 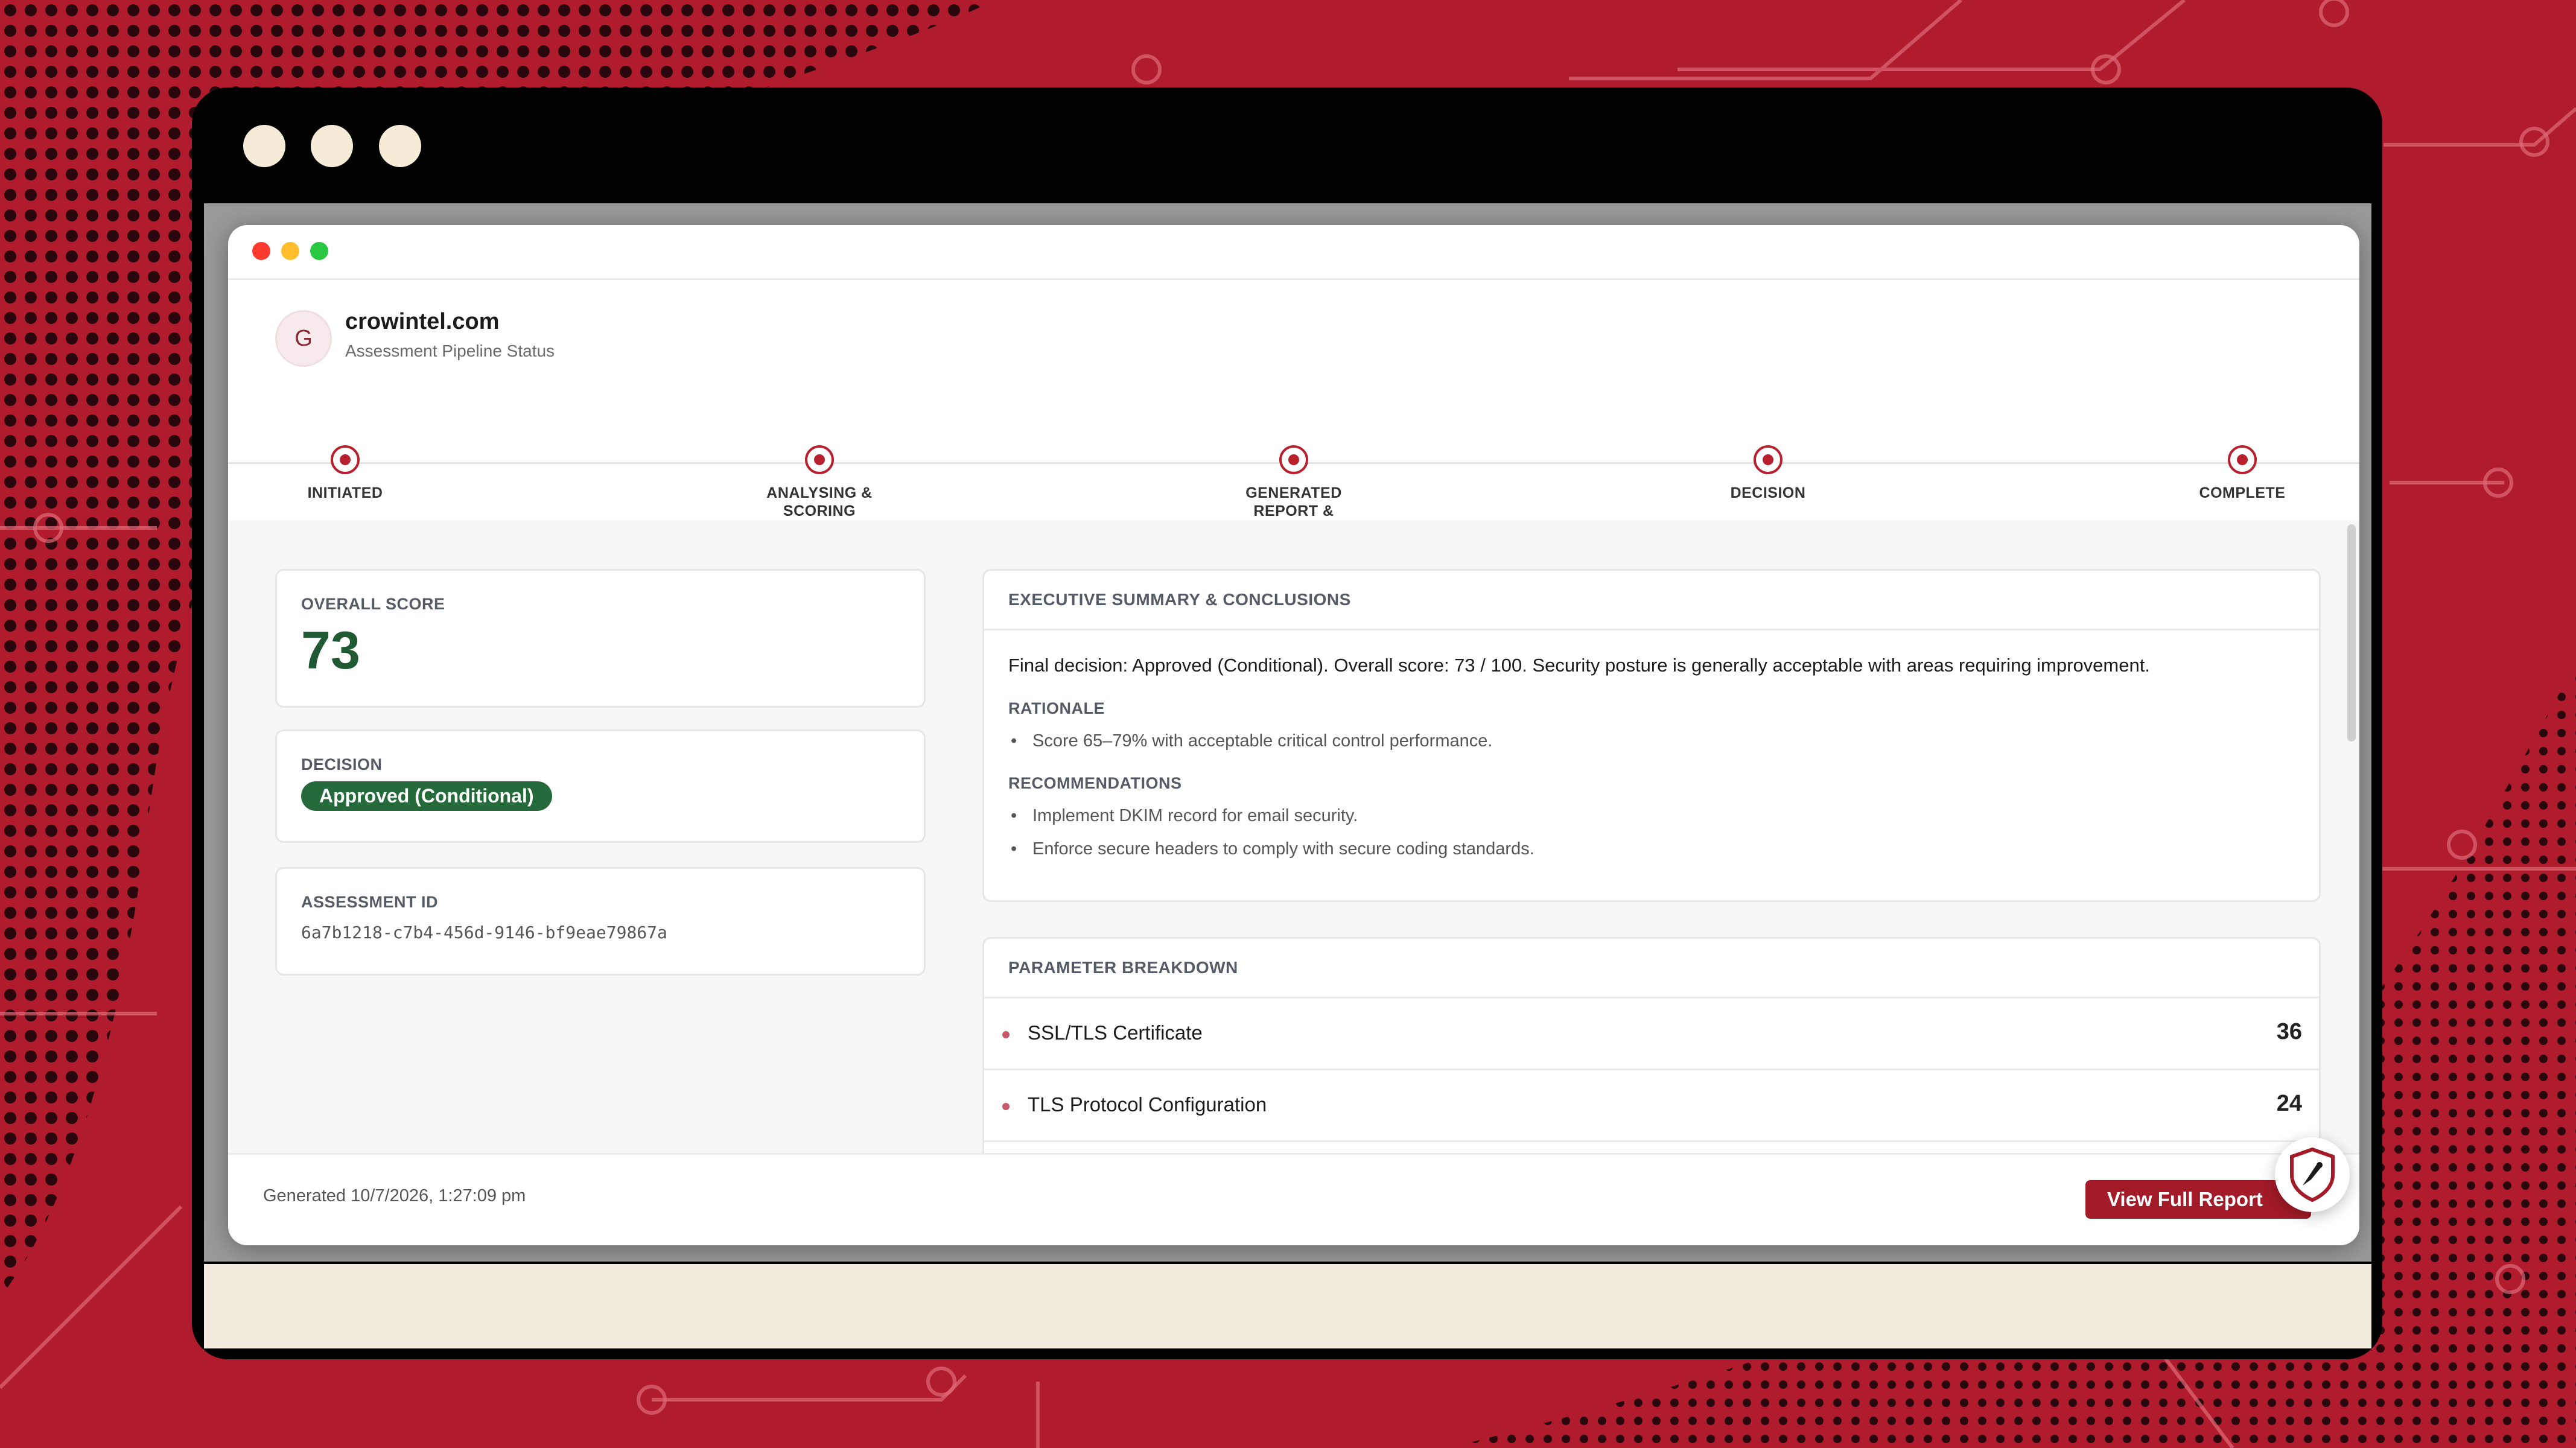 What do you see at coordinates (373, 604) in the screenshot?
I see `score-label: OVERALL SCORE` at bounding box center [373, 604].